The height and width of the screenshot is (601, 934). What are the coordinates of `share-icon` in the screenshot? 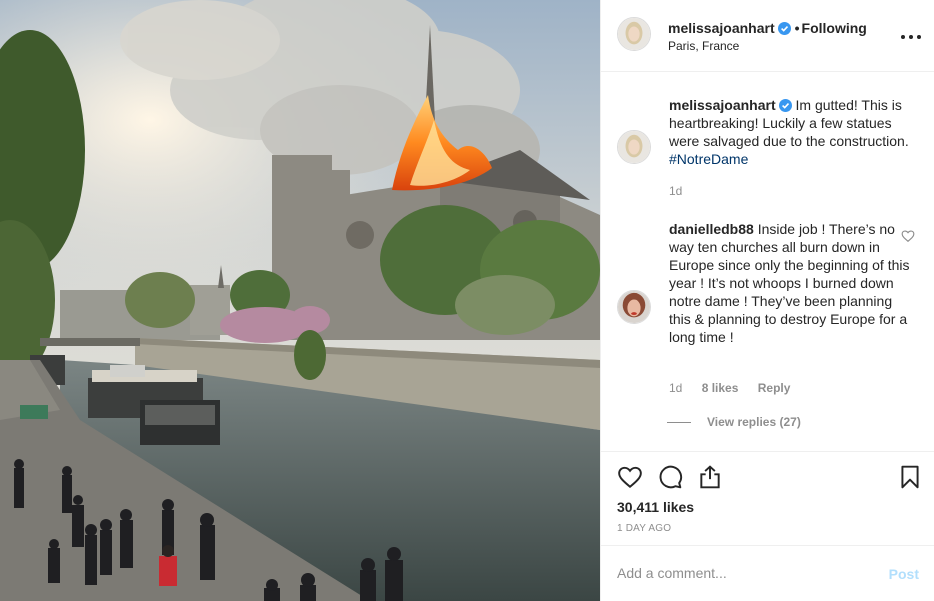 It's located at (710, 477).